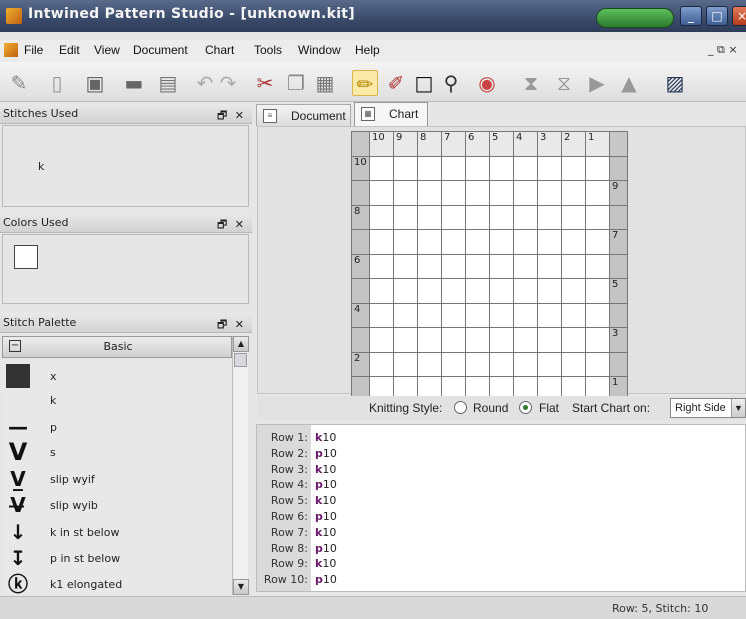 The height and width of the screenshot is (619, 746). I want to click on scroll-thumb, so click(240, 360).